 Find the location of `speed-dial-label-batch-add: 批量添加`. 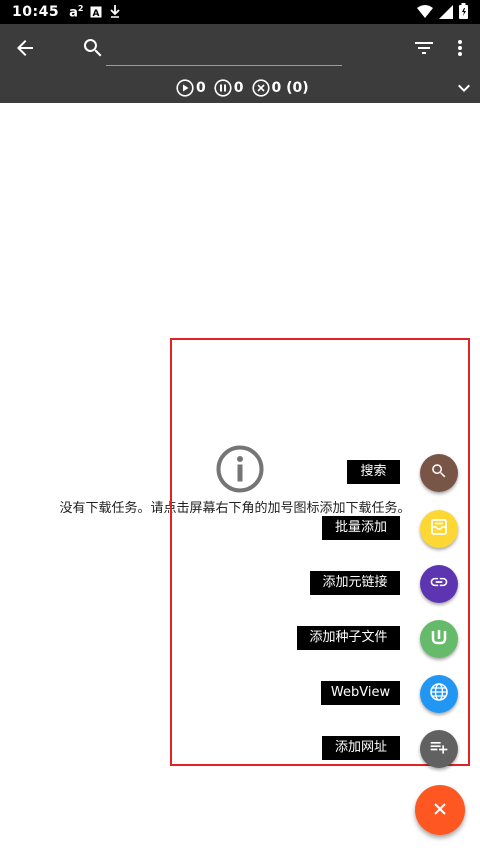

speed-dial-label-batch-add: 批量添加 is located at coordinates (361, 528).